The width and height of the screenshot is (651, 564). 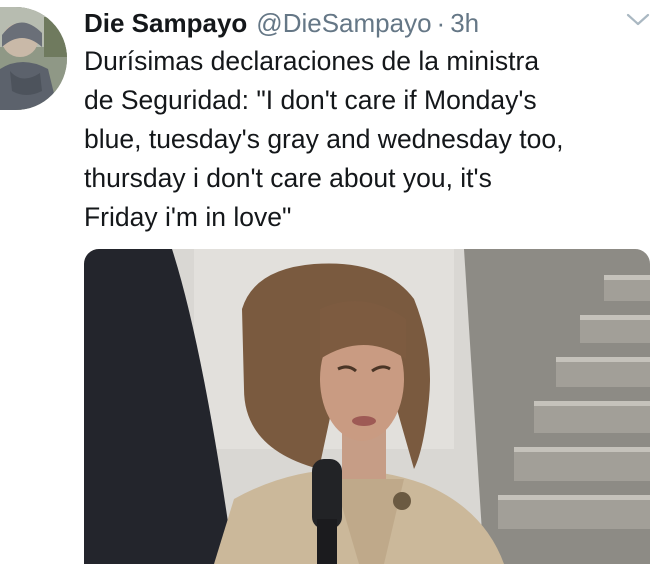 I want to click on avatar-image, so click(x=33, y=58).